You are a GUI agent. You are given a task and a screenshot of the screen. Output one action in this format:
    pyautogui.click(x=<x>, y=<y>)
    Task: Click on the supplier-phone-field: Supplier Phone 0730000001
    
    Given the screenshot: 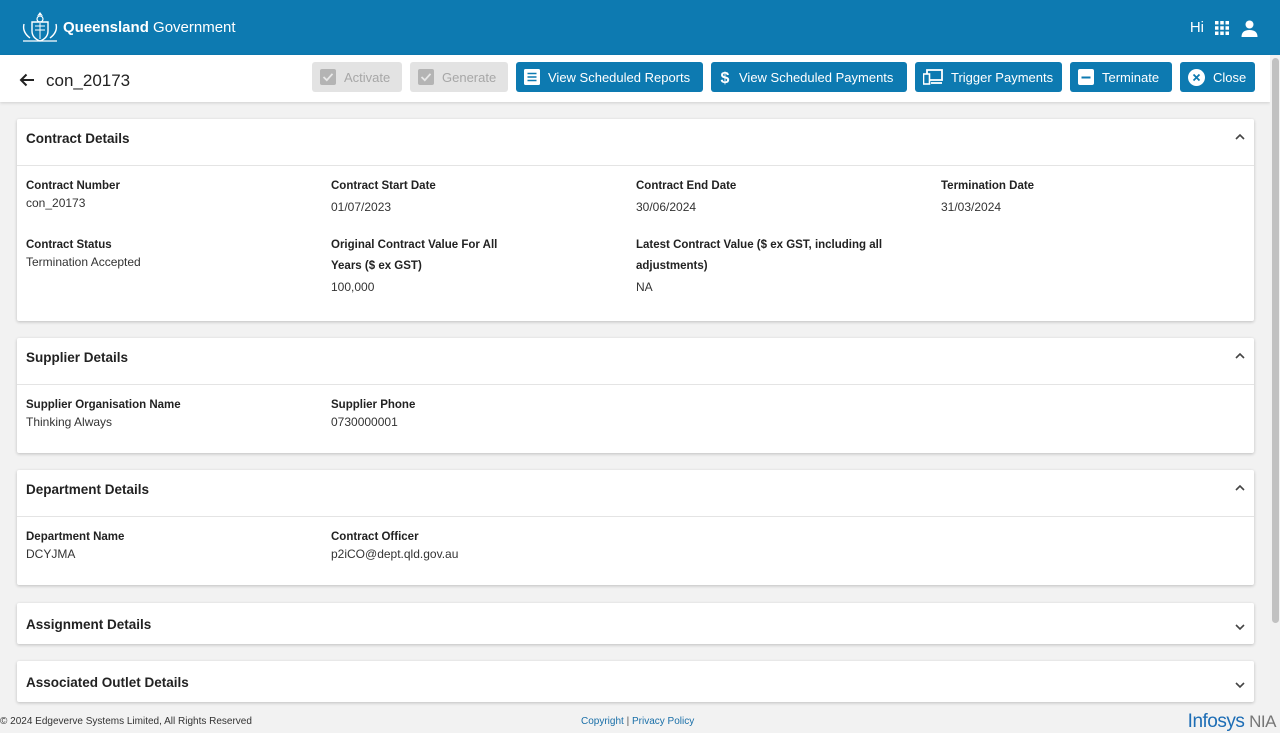 What is the action you would take?
    pyautogui.click(x=373, y=414)
    